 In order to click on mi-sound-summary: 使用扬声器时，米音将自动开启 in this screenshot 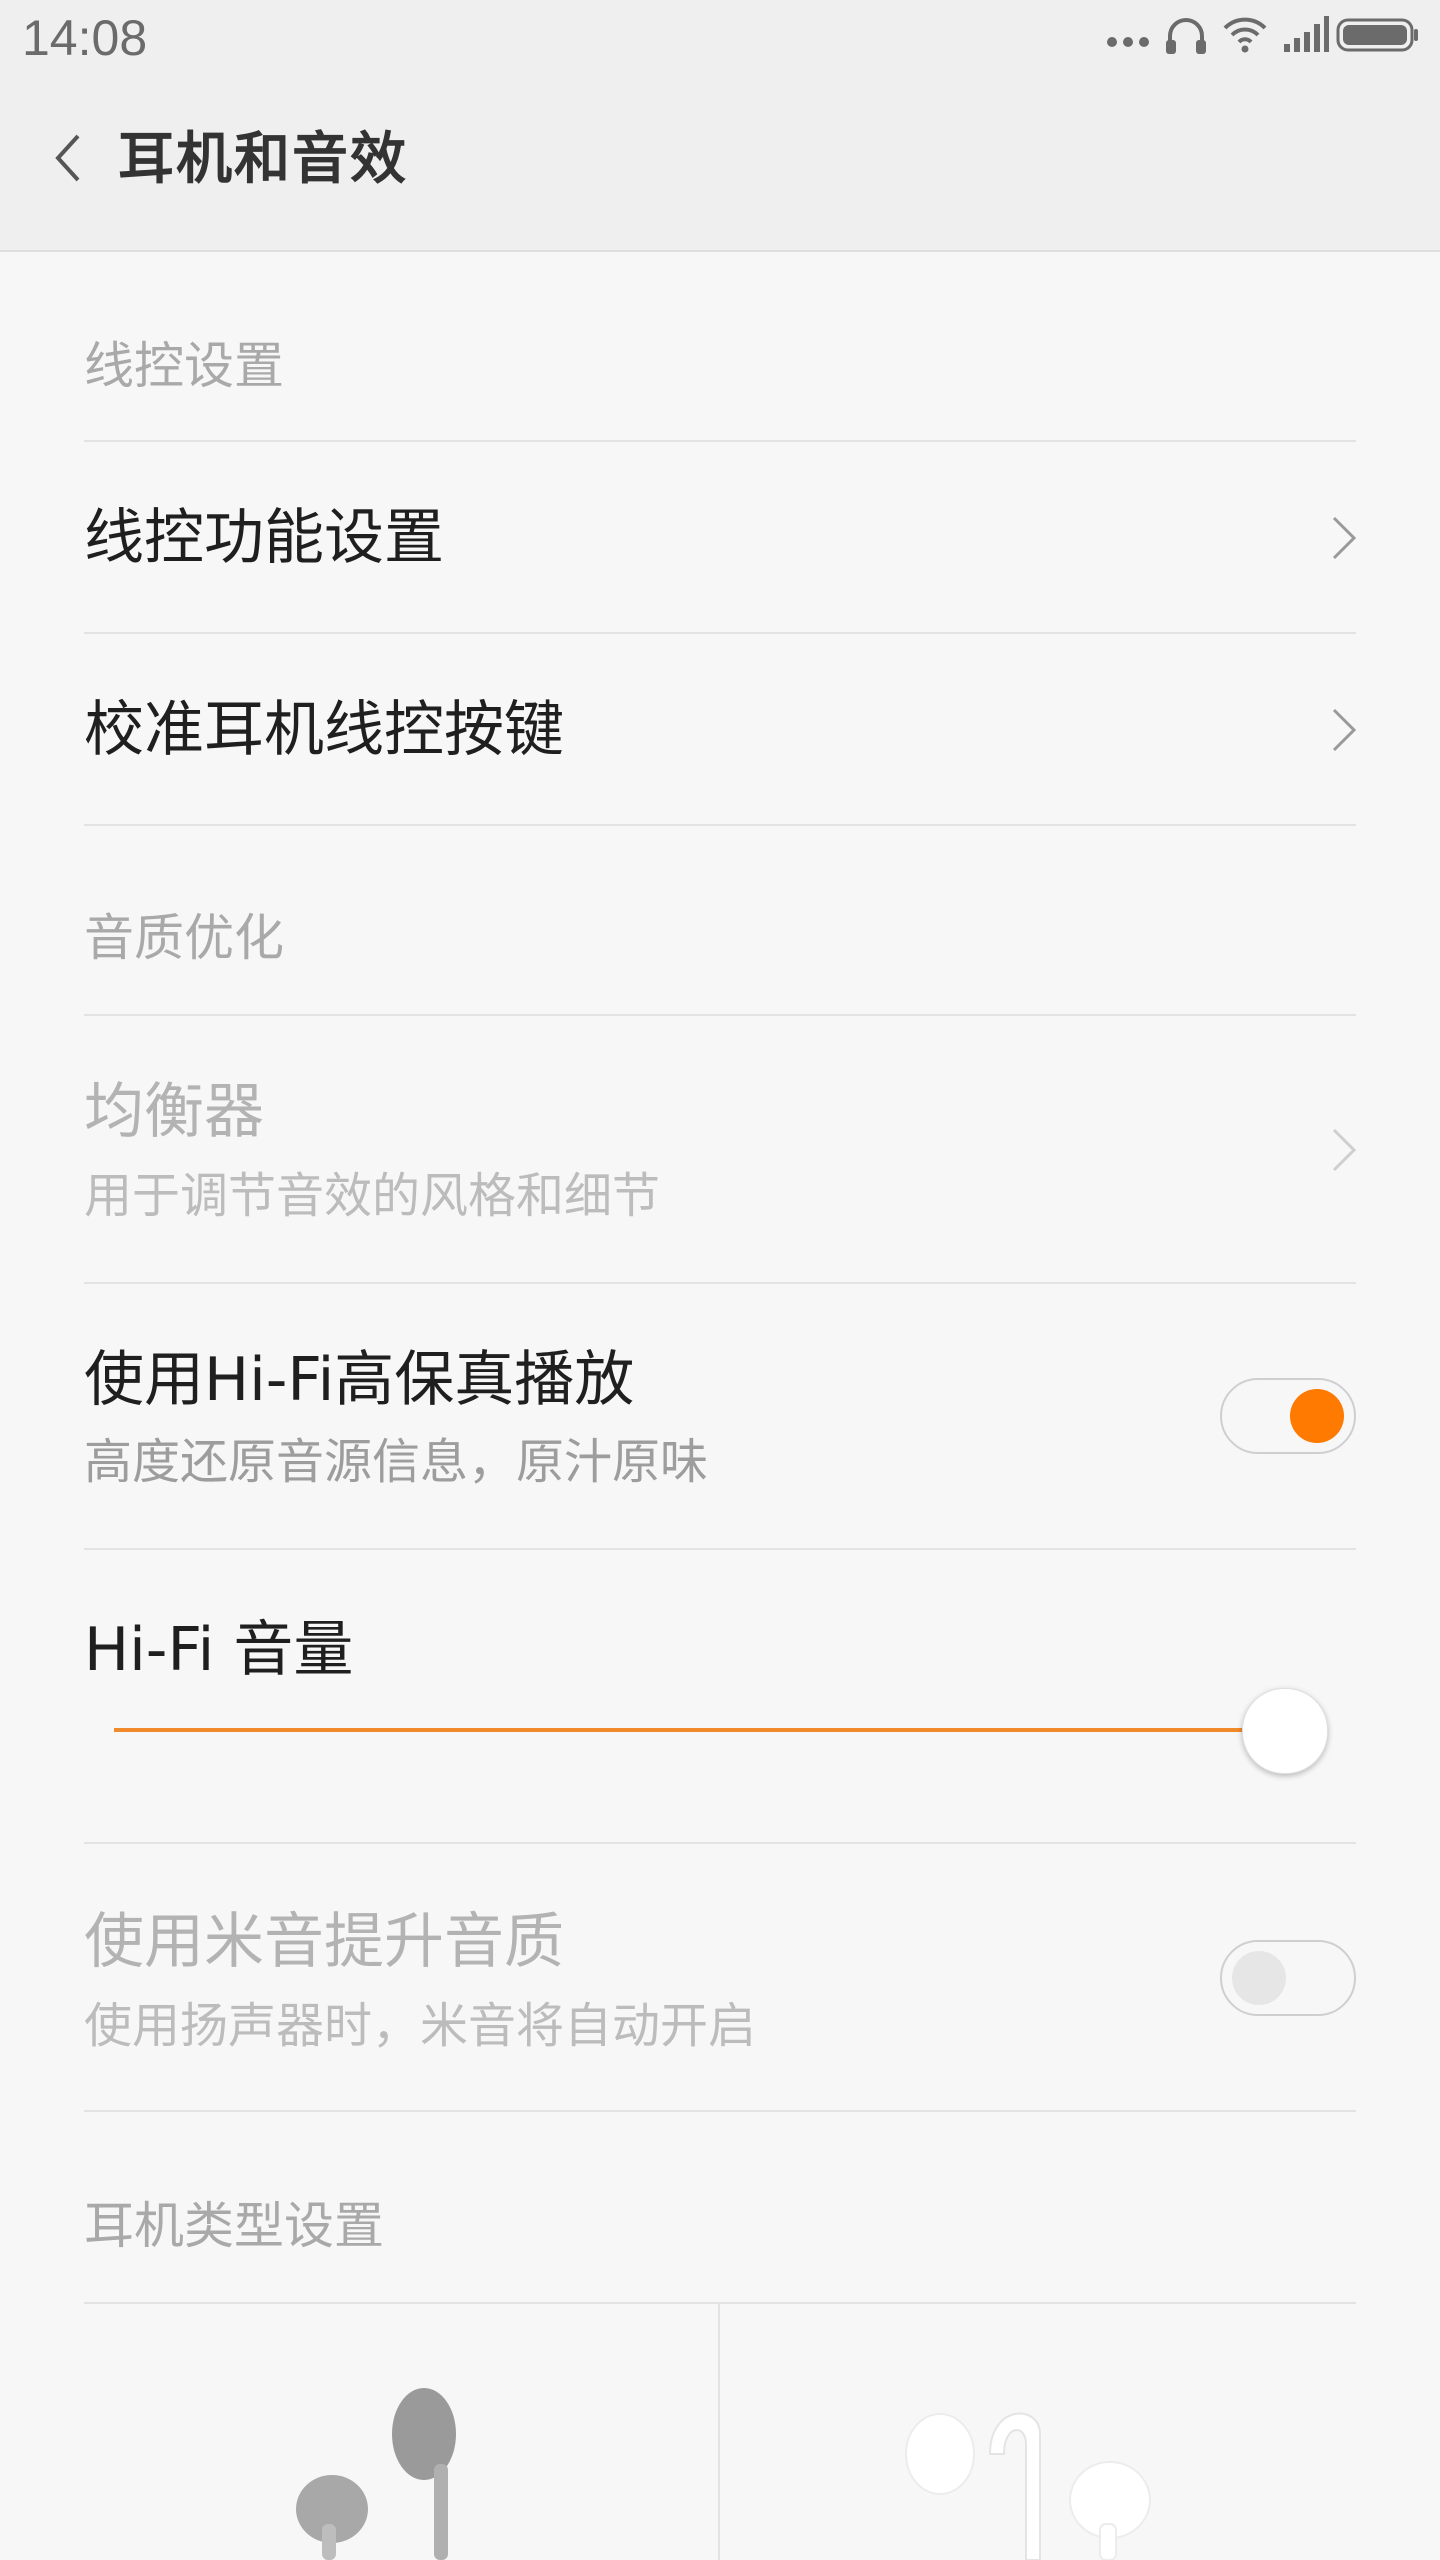, I will do `click(420, 2026)`.